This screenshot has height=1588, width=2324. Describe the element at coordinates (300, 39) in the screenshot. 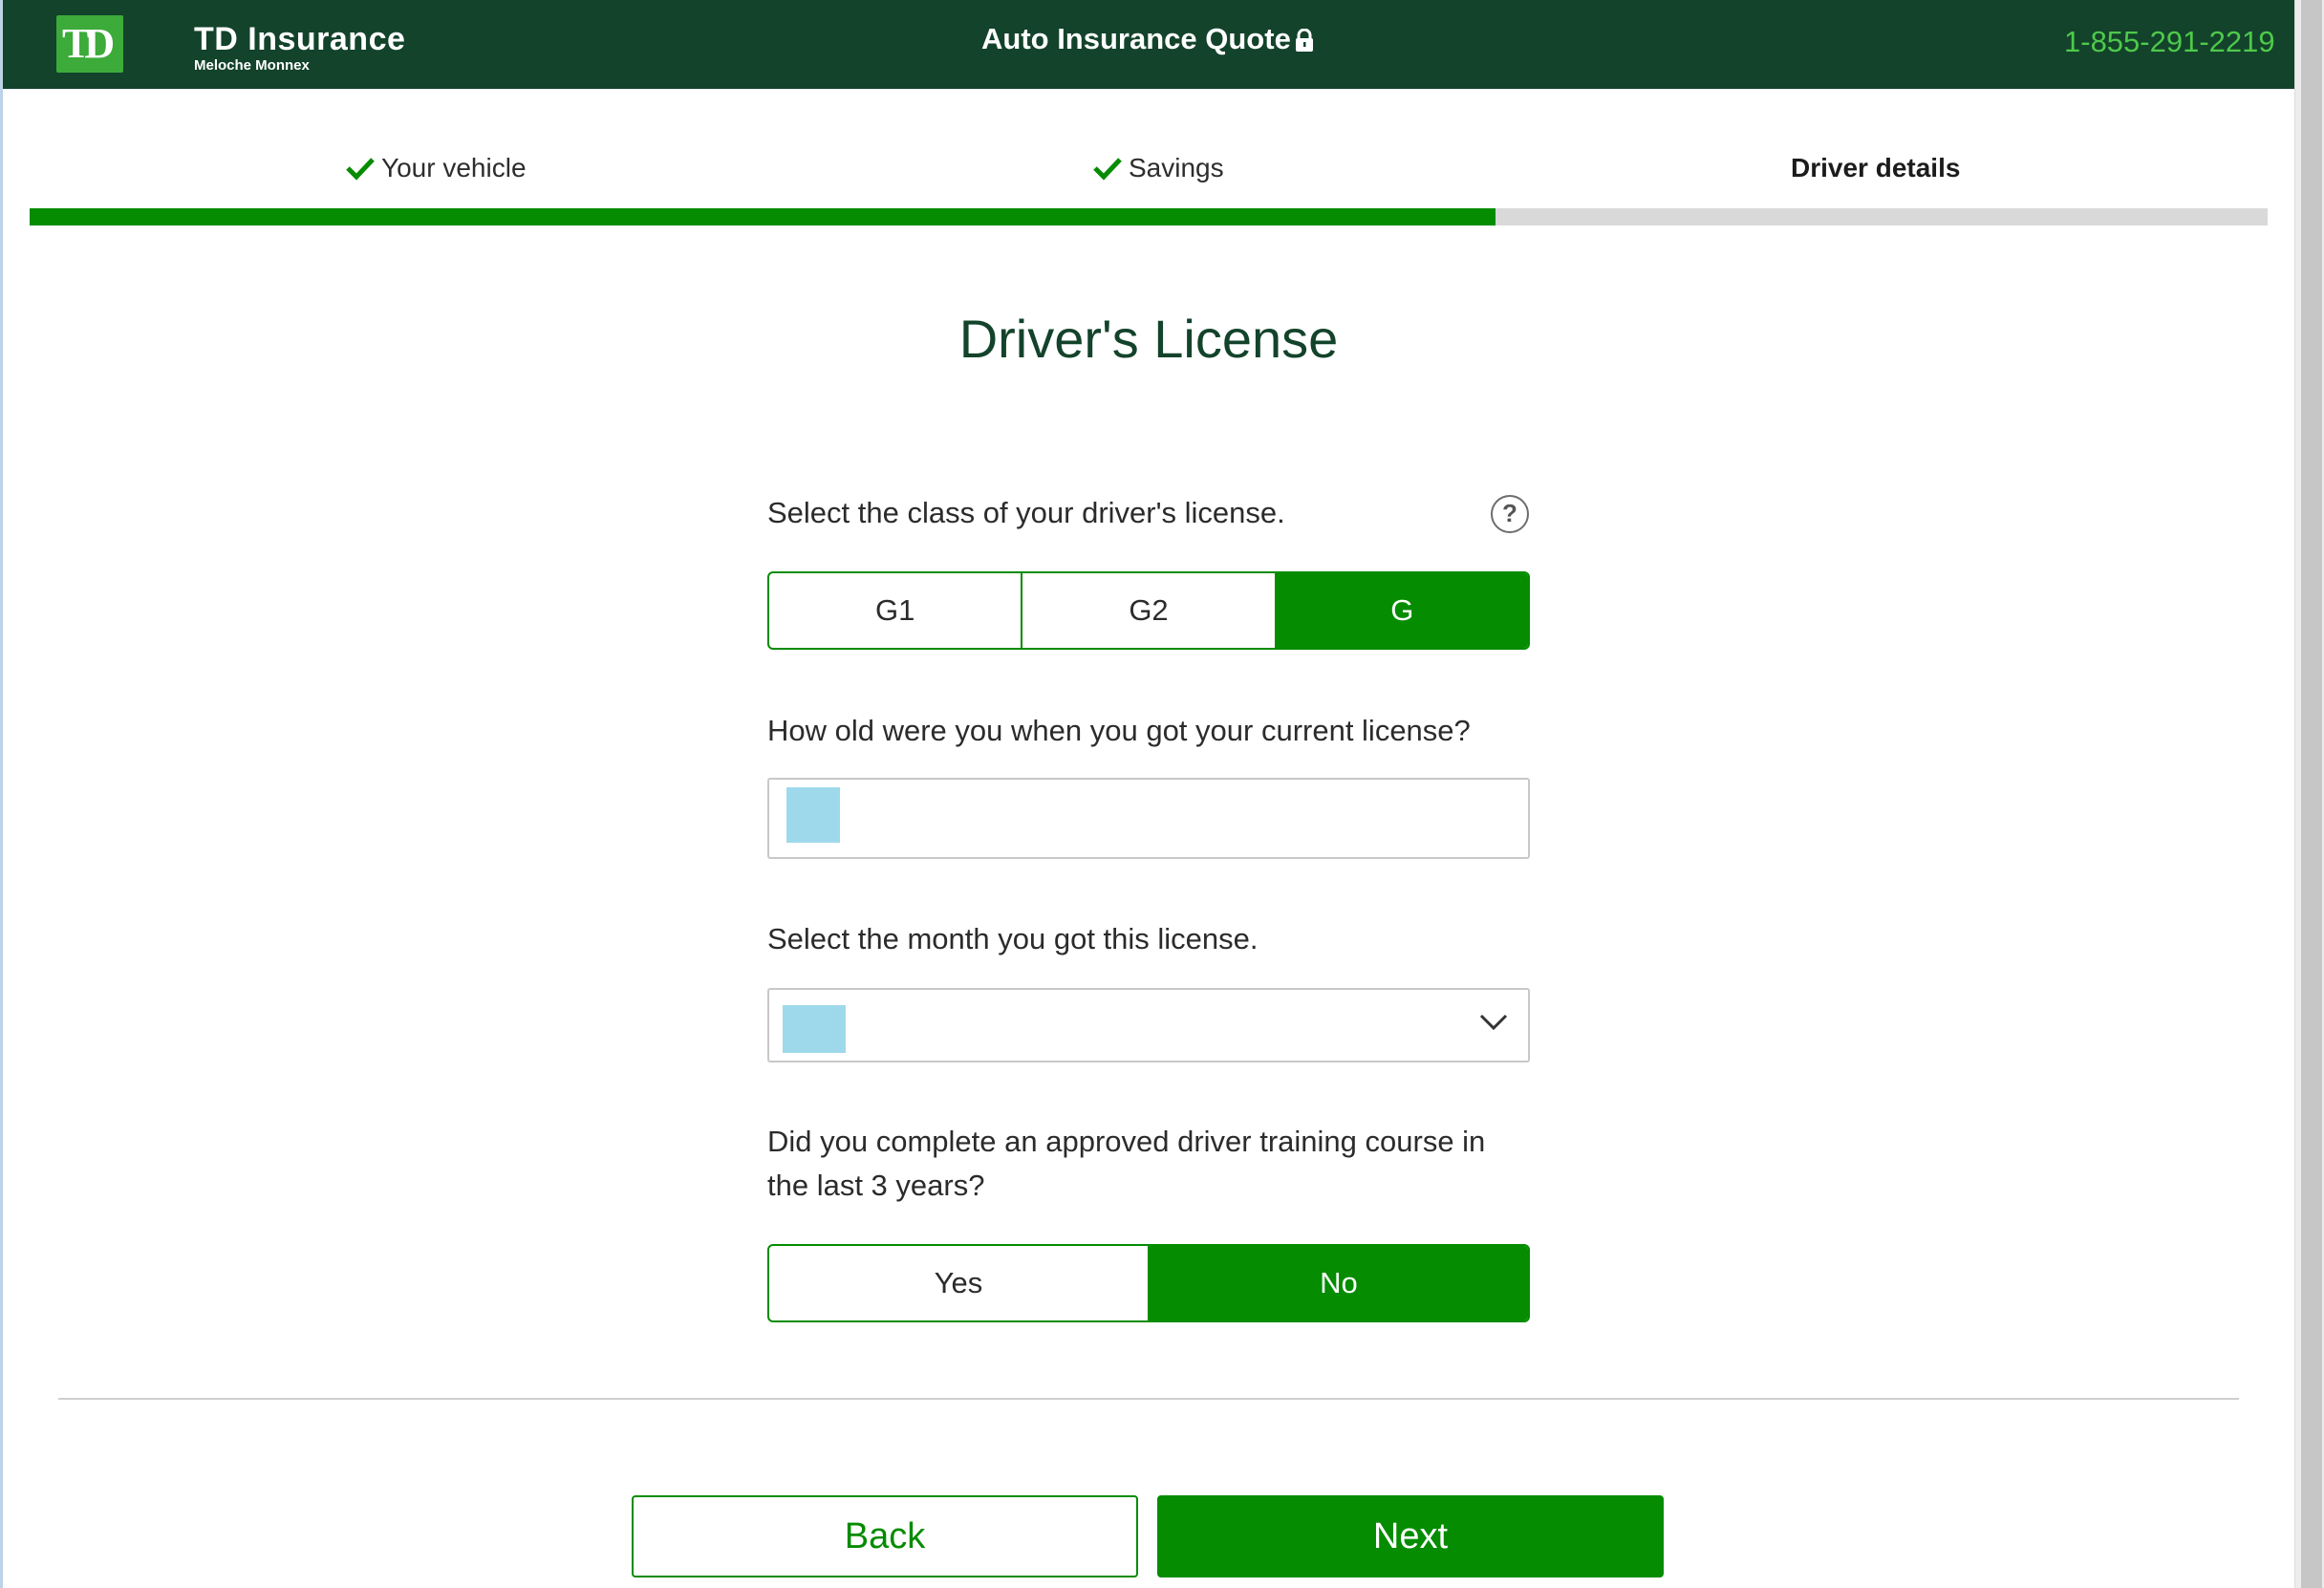

I see `brand-name: TD Insurance` at that location.